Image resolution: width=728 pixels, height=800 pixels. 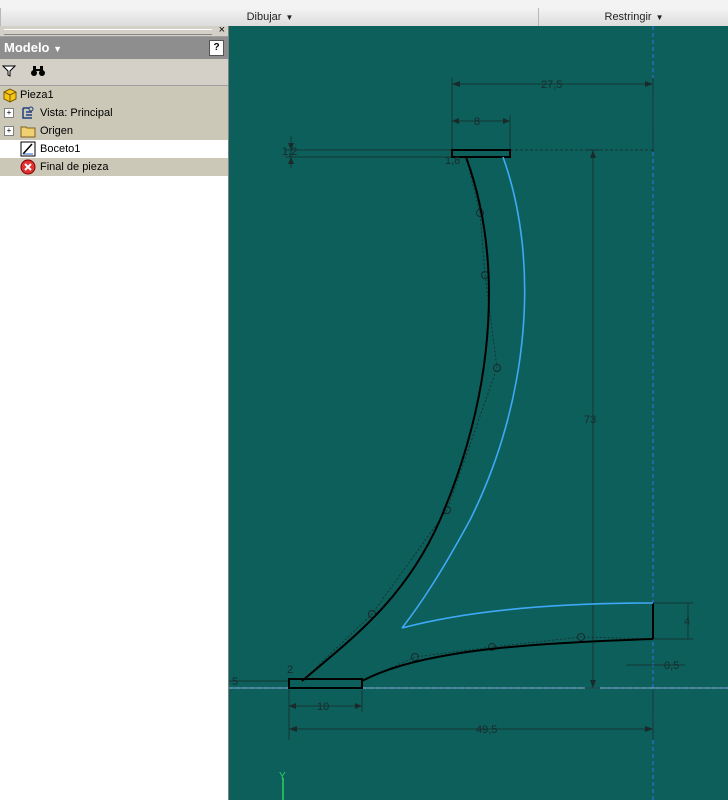 What do you see at coordinates (37, 95) in the screenshot?
I see `tree-item-label: Pieza1` at bounding box center [37, 95].